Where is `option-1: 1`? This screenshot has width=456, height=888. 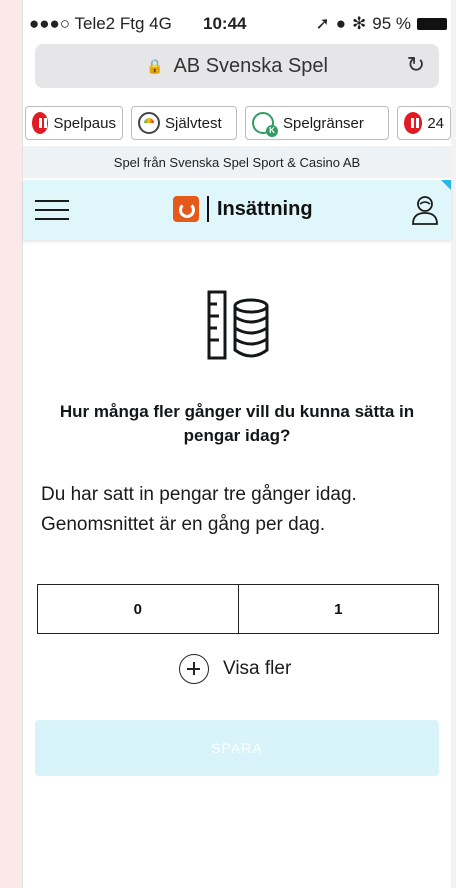
option-1: 1 is located at coordinates (338, 609).